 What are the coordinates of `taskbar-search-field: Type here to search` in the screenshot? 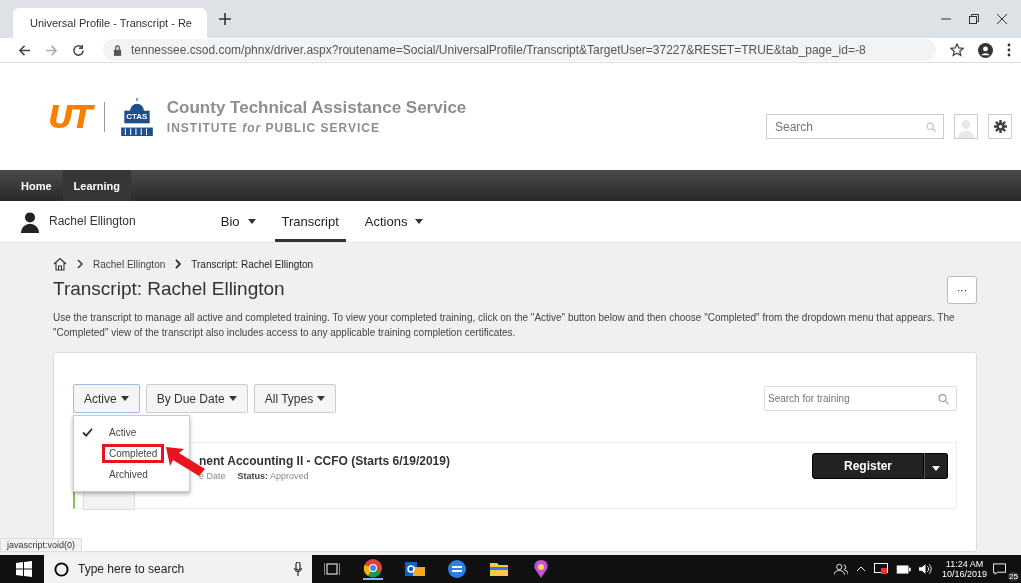 It's located at (178, 569).